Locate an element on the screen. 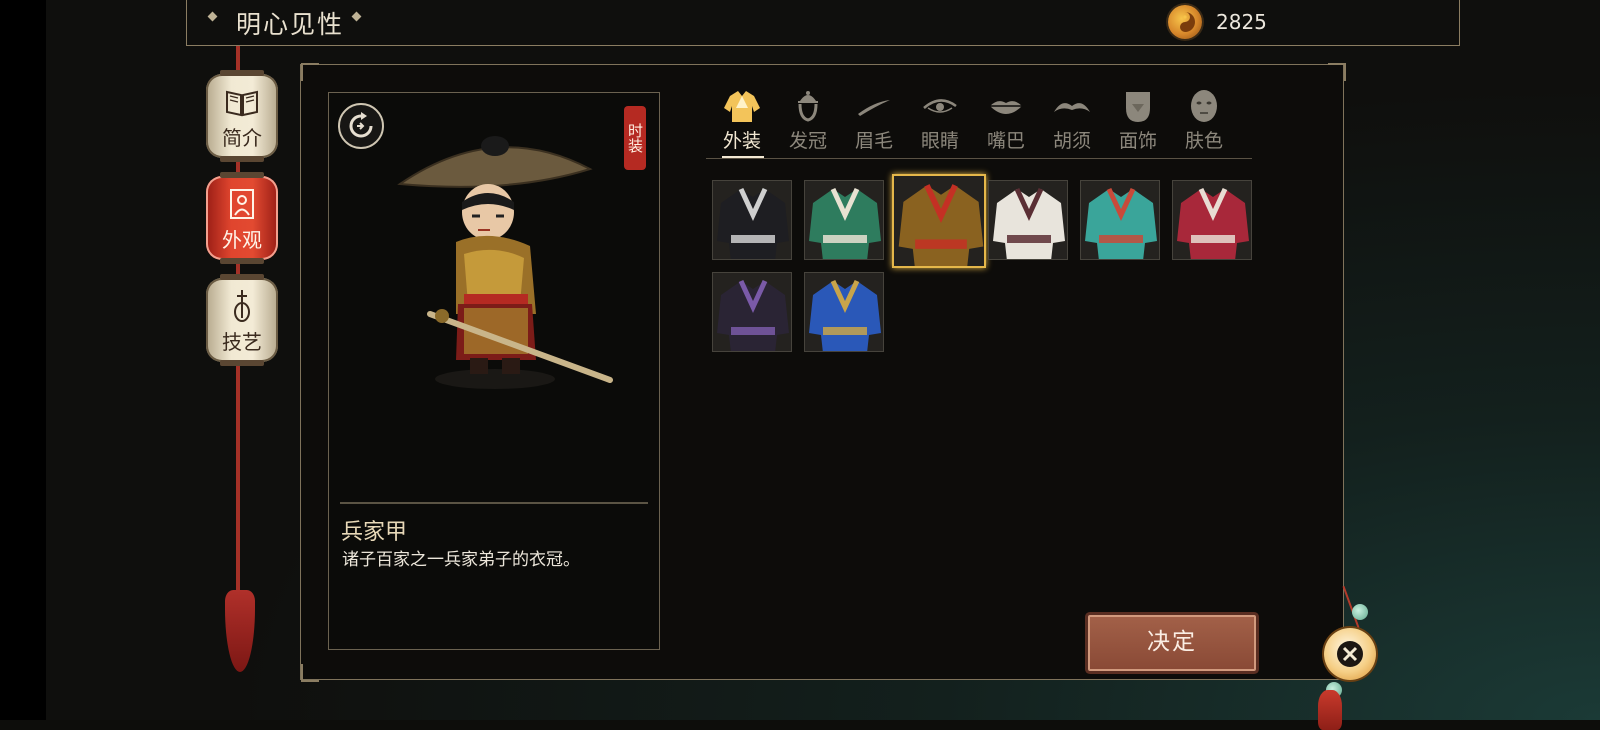 The width and height of the screenshot is (1600, 730). nav-tab-intro: 简介 is located at coordinates (242, 116).